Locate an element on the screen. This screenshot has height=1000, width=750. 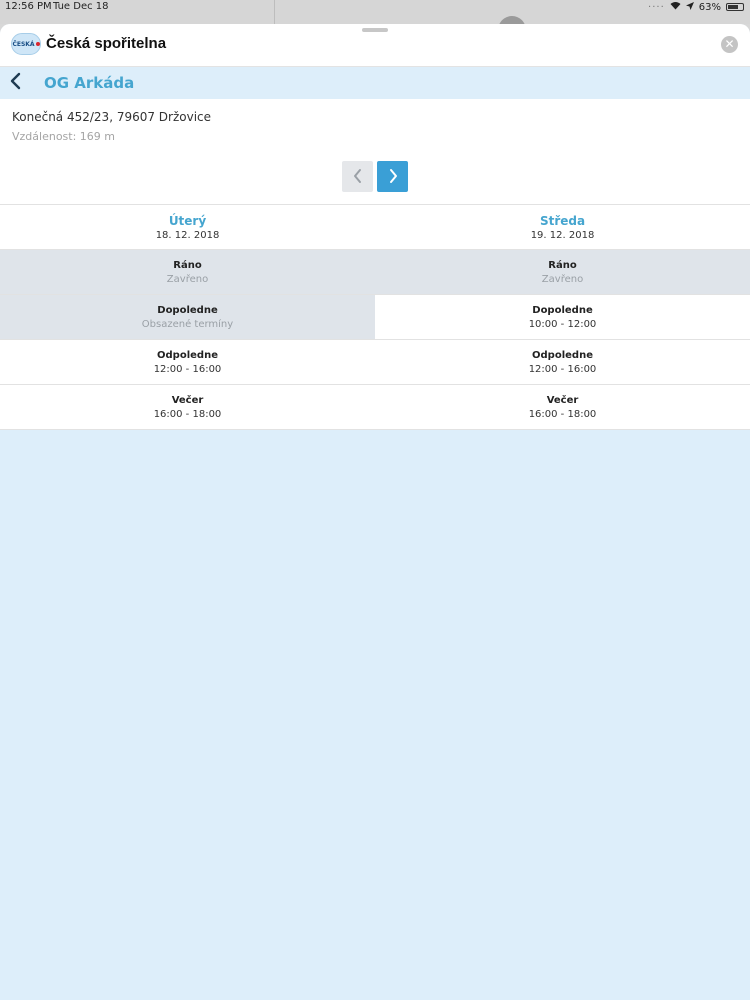
day-header: Úterý 18. 12. 2018 is located at coordinates (187, 227).